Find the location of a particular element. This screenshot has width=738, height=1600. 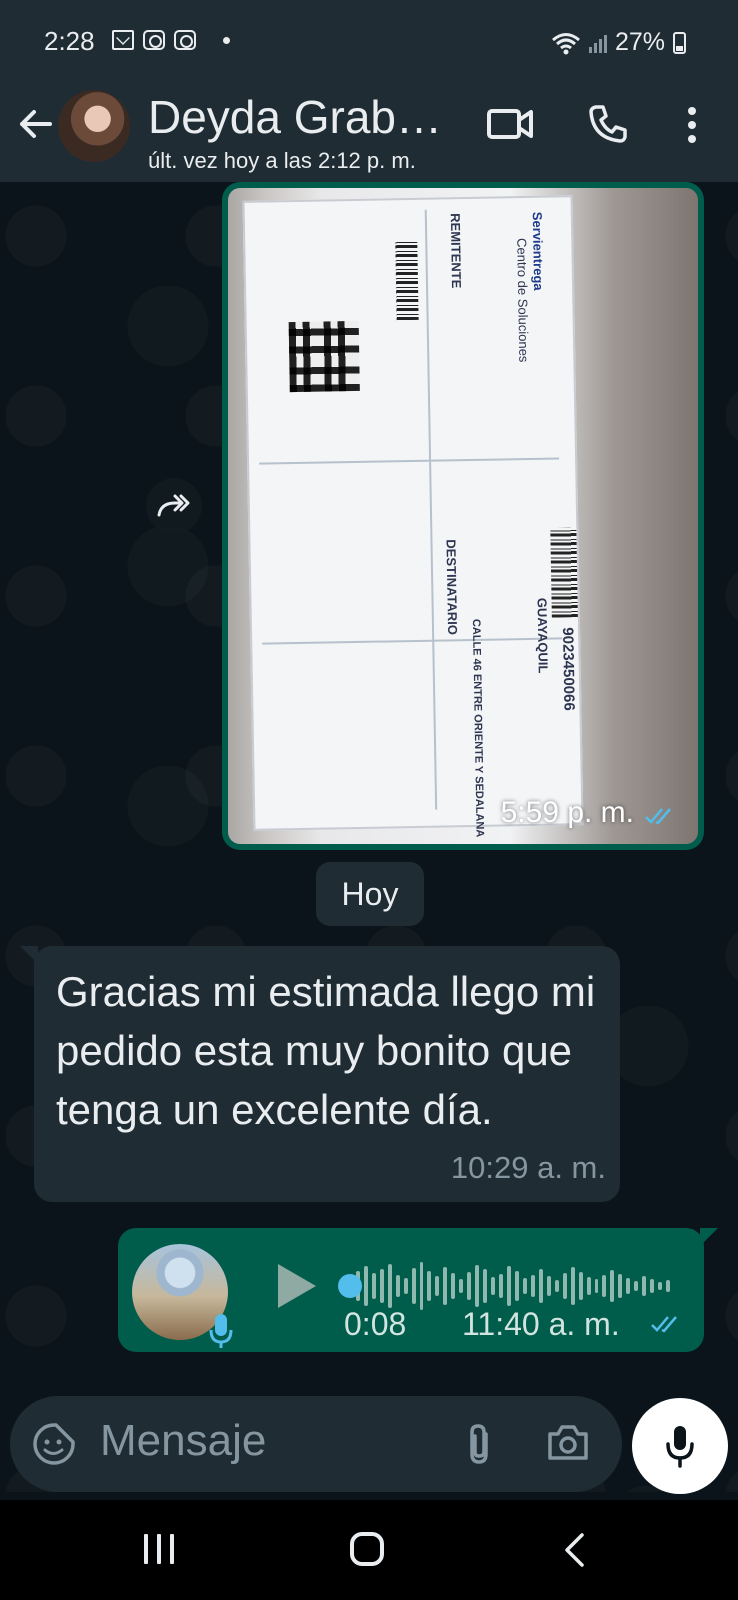

qr-code is located at coordinates (324, 356).